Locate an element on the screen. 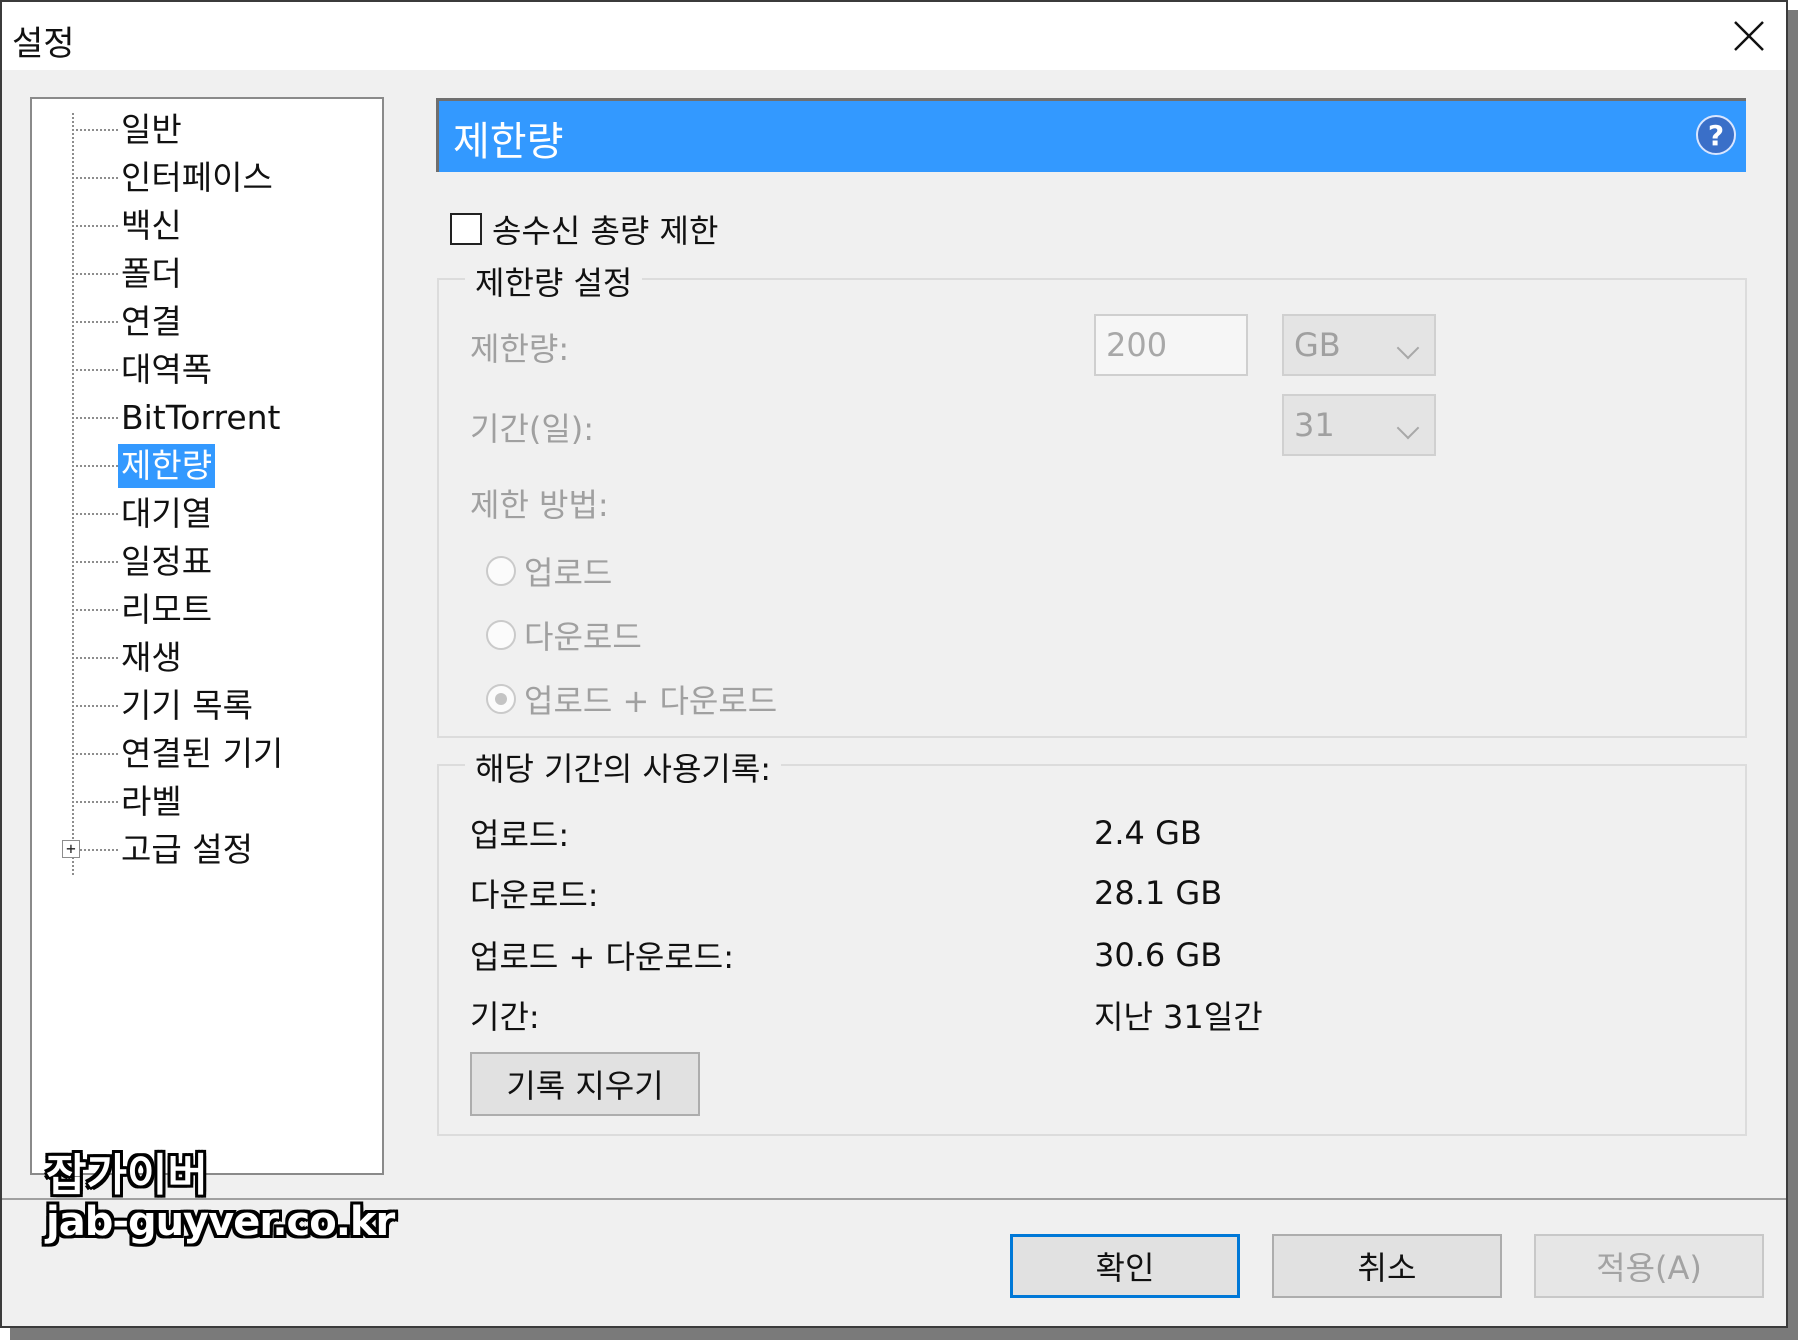 The width and height of the screenshot is (1800, 1342). tree-item-label: 라벨 is located at coordinates (151, 801).